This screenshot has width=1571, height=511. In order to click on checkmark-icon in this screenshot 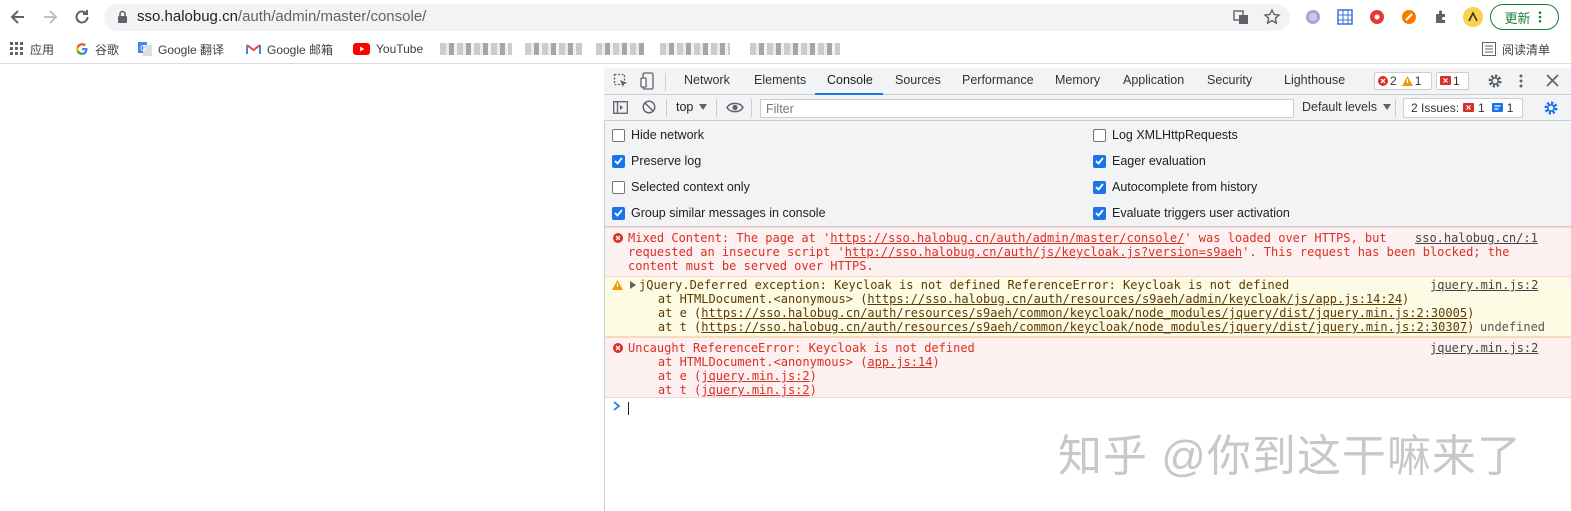, I will do `click(618, 213)`.